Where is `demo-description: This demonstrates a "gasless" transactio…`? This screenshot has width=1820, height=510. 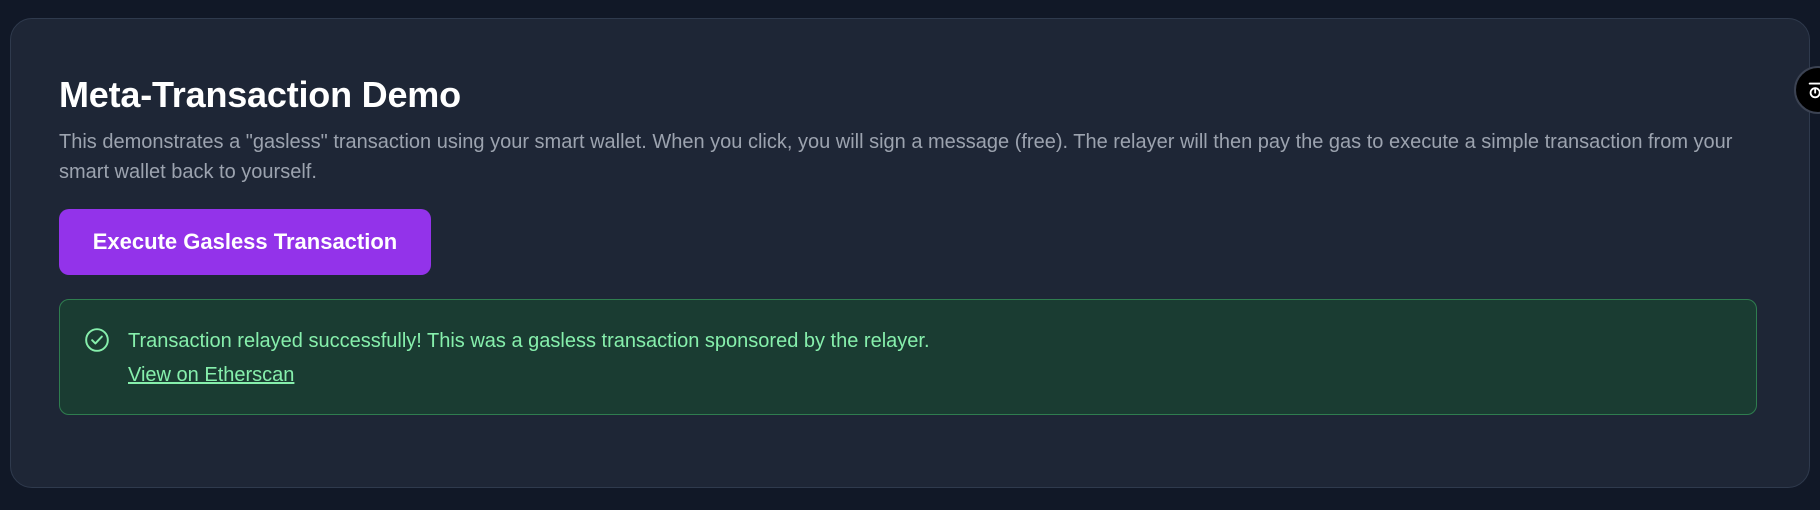 demo-description: This demonstrates a "gasless" transactio… is located at coordinates (896, 157).